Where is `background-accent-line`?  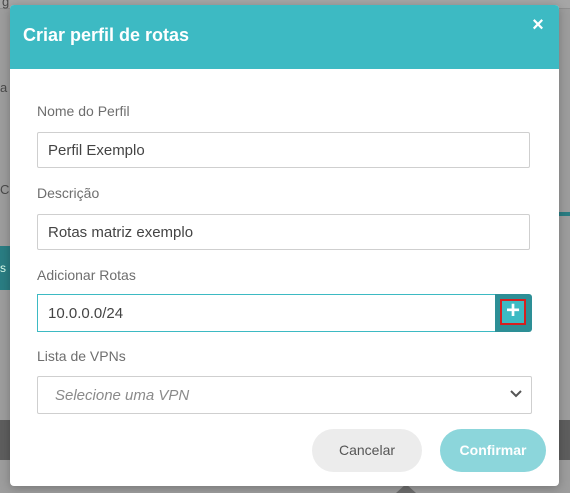 background-accent-line is located at coordinates (564, 214).